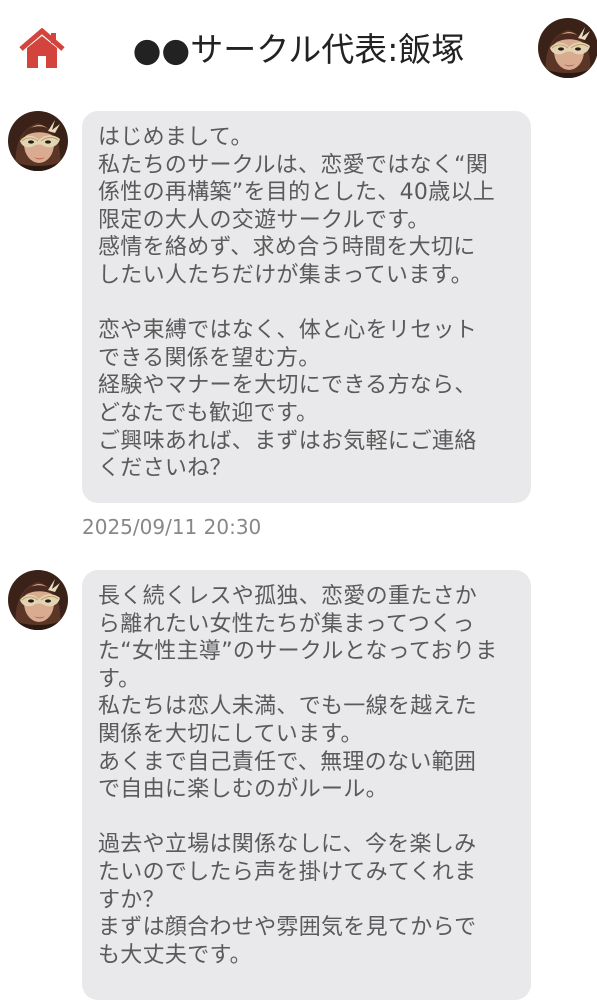  What do you see at coordinates (293, 165) in the screenshot?
I see `message-line: 私たちのサークルは、恋愛ではなく“関` at bounding box center [293, 165].